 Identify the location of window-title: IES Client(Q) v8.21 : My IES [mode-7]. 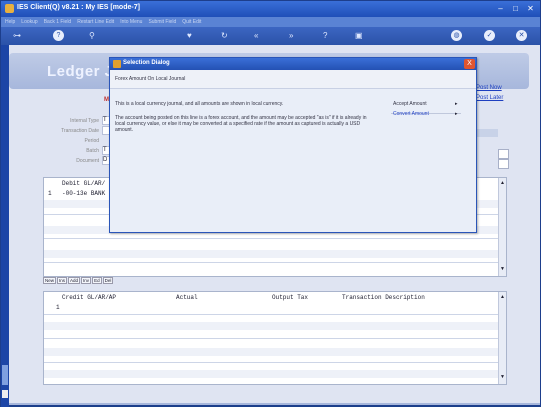
(78, 7).